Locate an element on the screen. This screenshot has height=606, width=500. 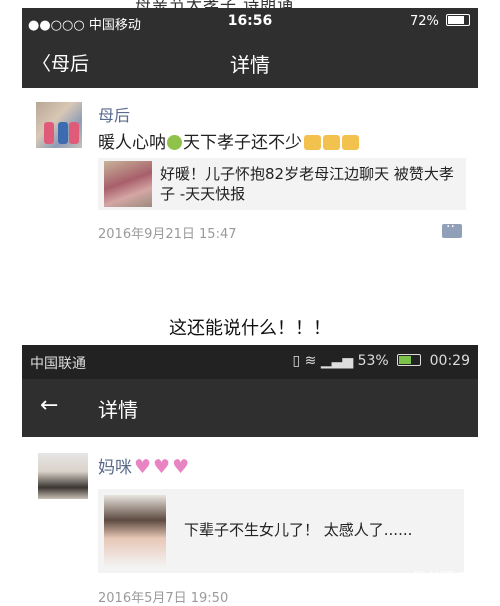
shared-link-card: 好暖！儿子怀抱82岁老母江边聊天 被赞大孝子 -天天快报 is located at coordinates (282, 184).